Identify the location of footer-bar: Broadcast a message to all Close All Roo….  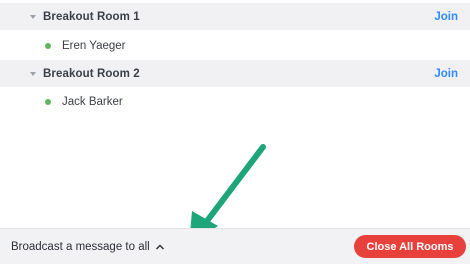
(235, 246).